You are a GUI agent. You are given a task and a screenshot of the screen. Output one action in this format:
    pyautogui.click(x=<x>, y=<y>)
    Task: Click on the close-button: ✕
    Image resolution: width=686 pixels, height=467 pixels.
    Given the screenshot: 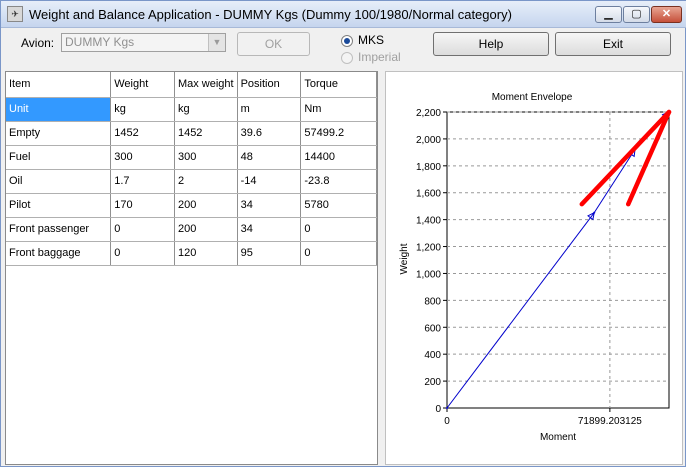 What is the action you would take?
    pyautogui.click(x=666, y=14)
    